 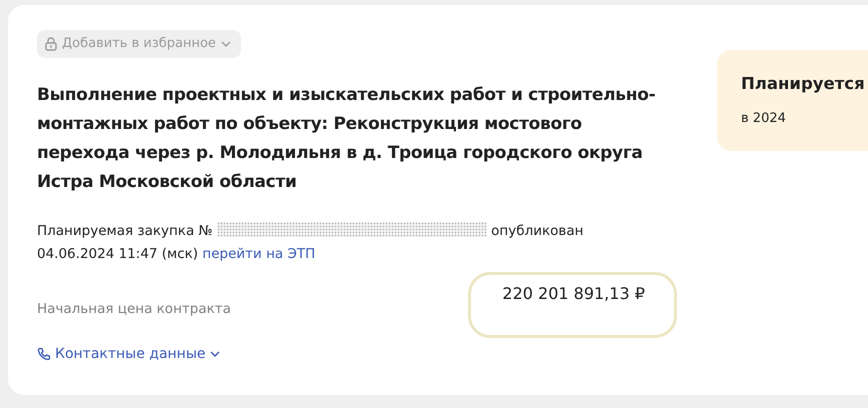 What do you see at coordinates (125, 230) in the screenshot?
I see `publication-label: Планируемая закупка №` at bounding box center [125, 230].